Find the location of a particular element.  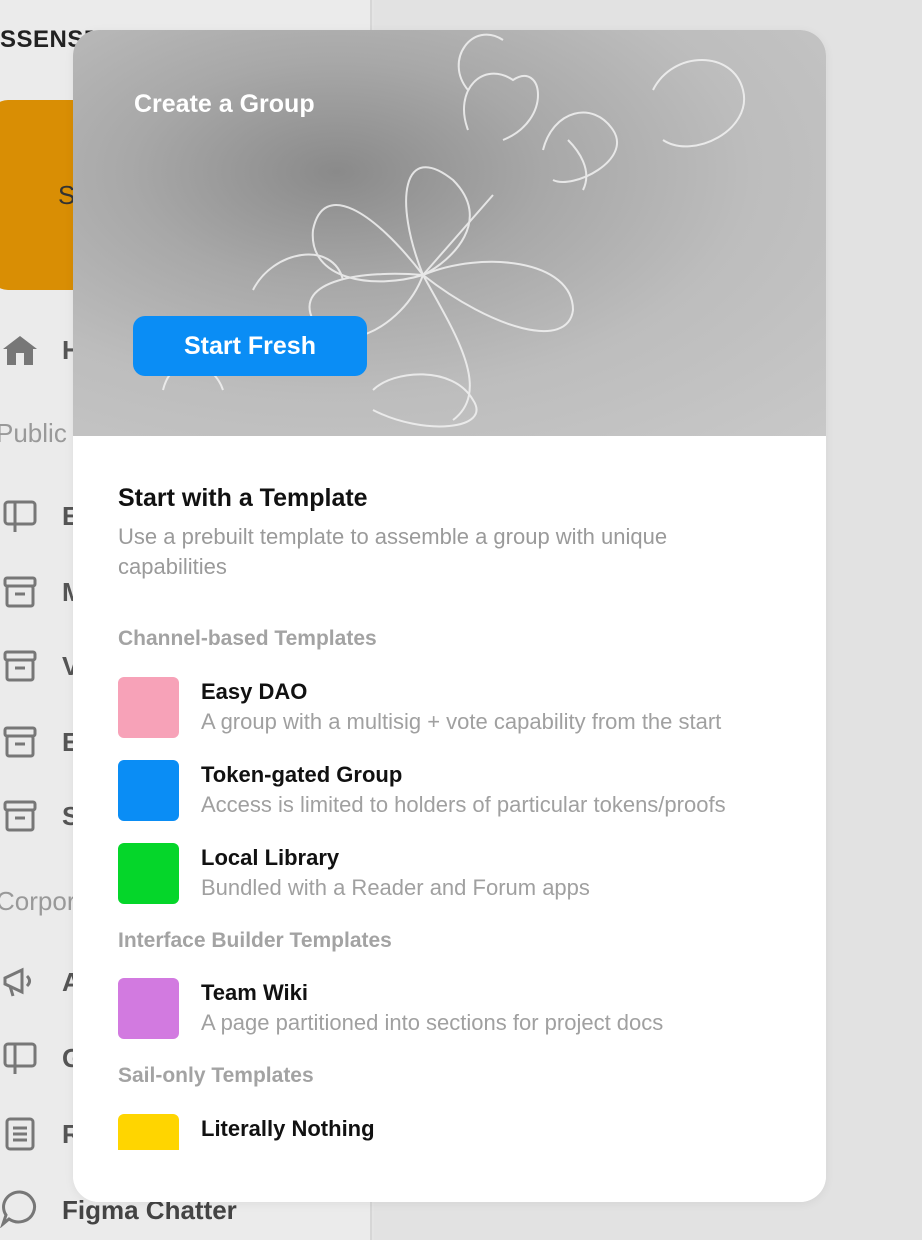

template-name: Easy DAO is located at coordinates (254, 691).